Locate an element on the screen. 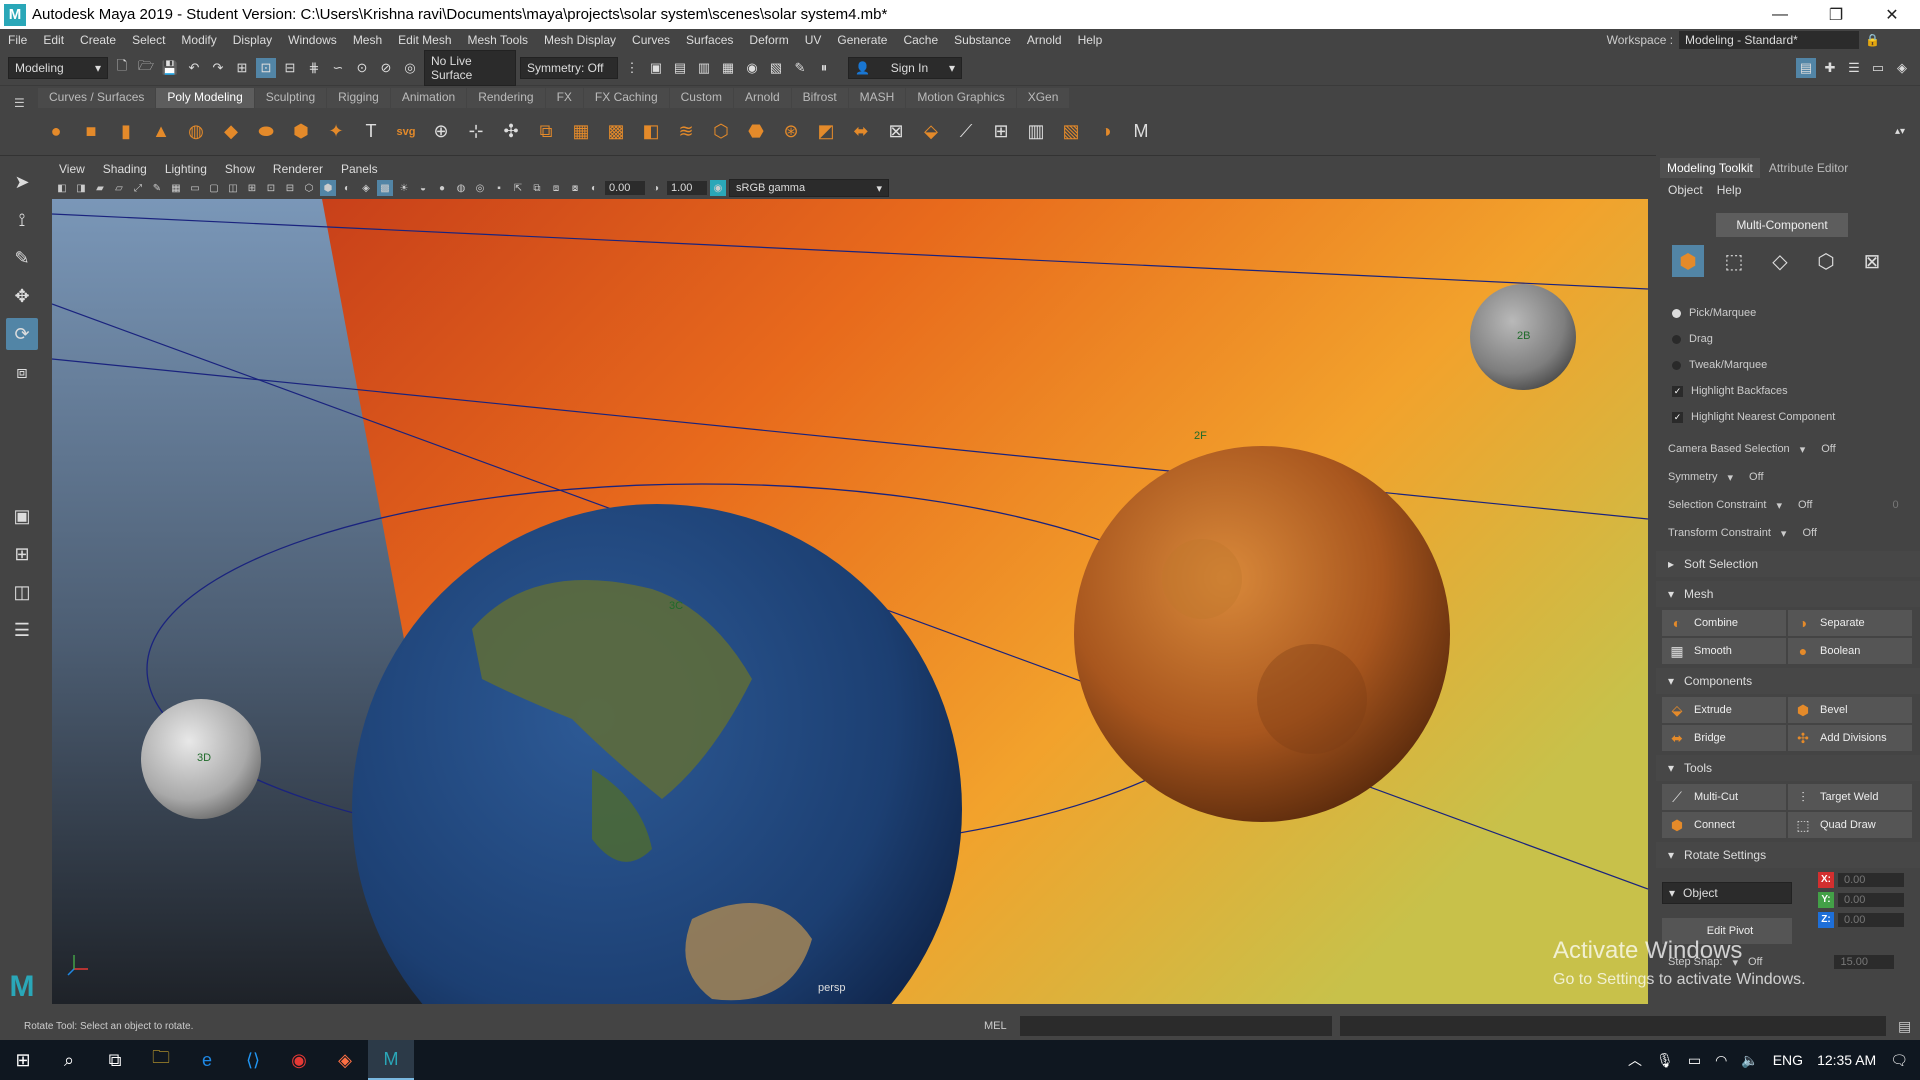 This screenshot has height=1080, width=1920. hypershade-icon: ◉ is located at coordinates (752, 68).